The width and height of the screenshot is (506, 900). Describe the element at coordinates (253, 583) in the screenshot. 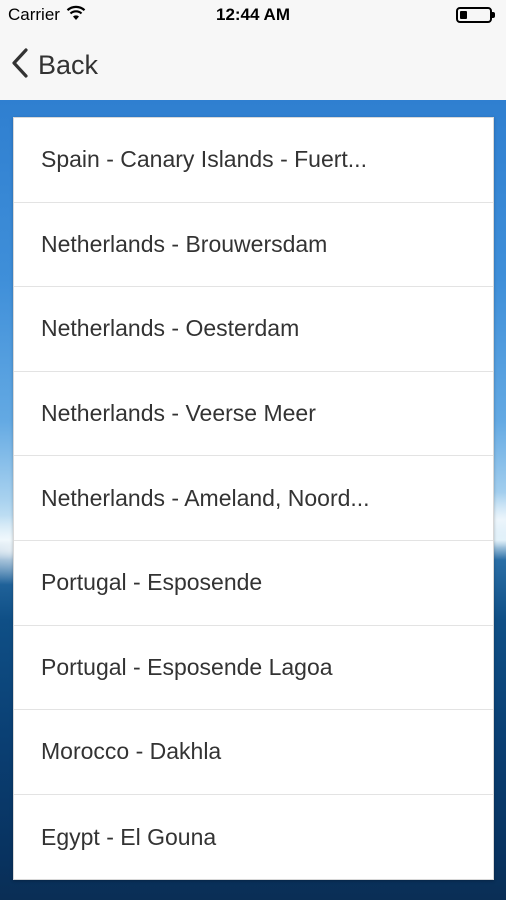

I see `list-item: Portugal - Esposende` at that location.